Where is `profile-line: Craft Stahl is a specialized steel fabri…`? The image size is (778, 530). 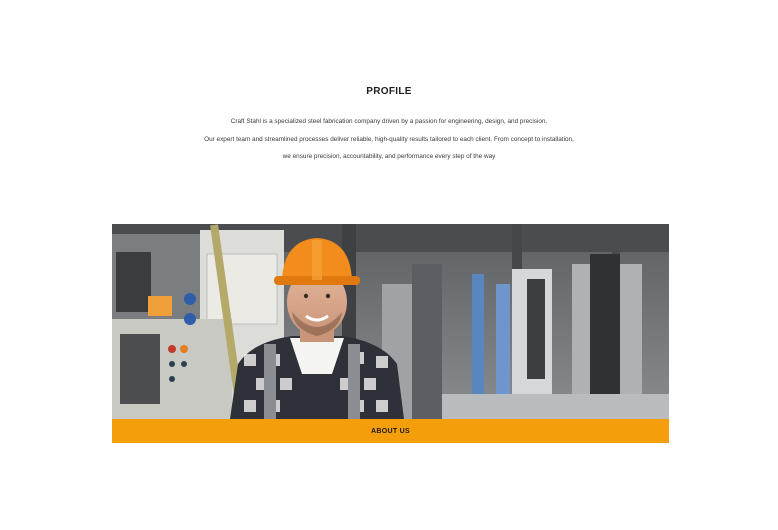 profile-line: Craft Stahl is a specialized steel fabri… is located at coordinates (389, 121).